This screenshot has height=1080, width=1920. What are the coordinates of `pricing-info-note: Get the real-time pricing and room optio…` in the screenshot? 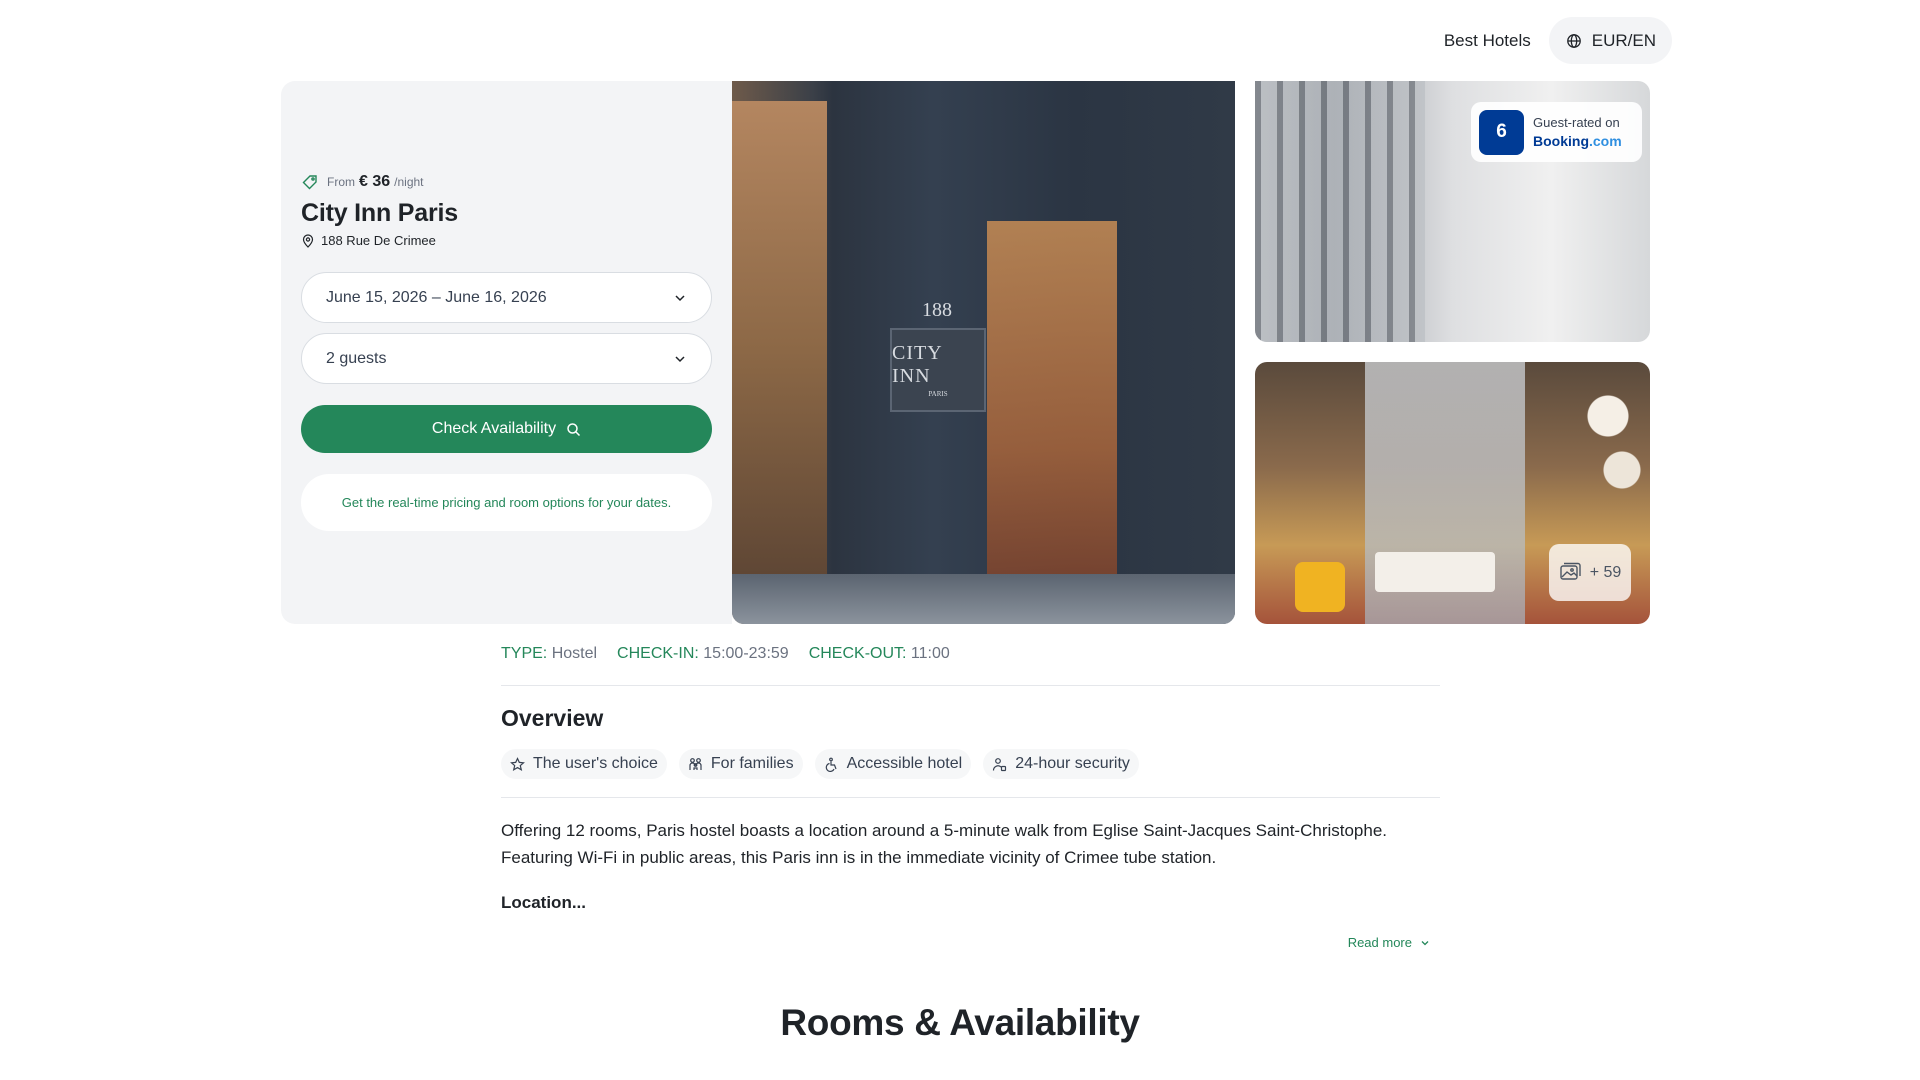 It's located at (506, 502).